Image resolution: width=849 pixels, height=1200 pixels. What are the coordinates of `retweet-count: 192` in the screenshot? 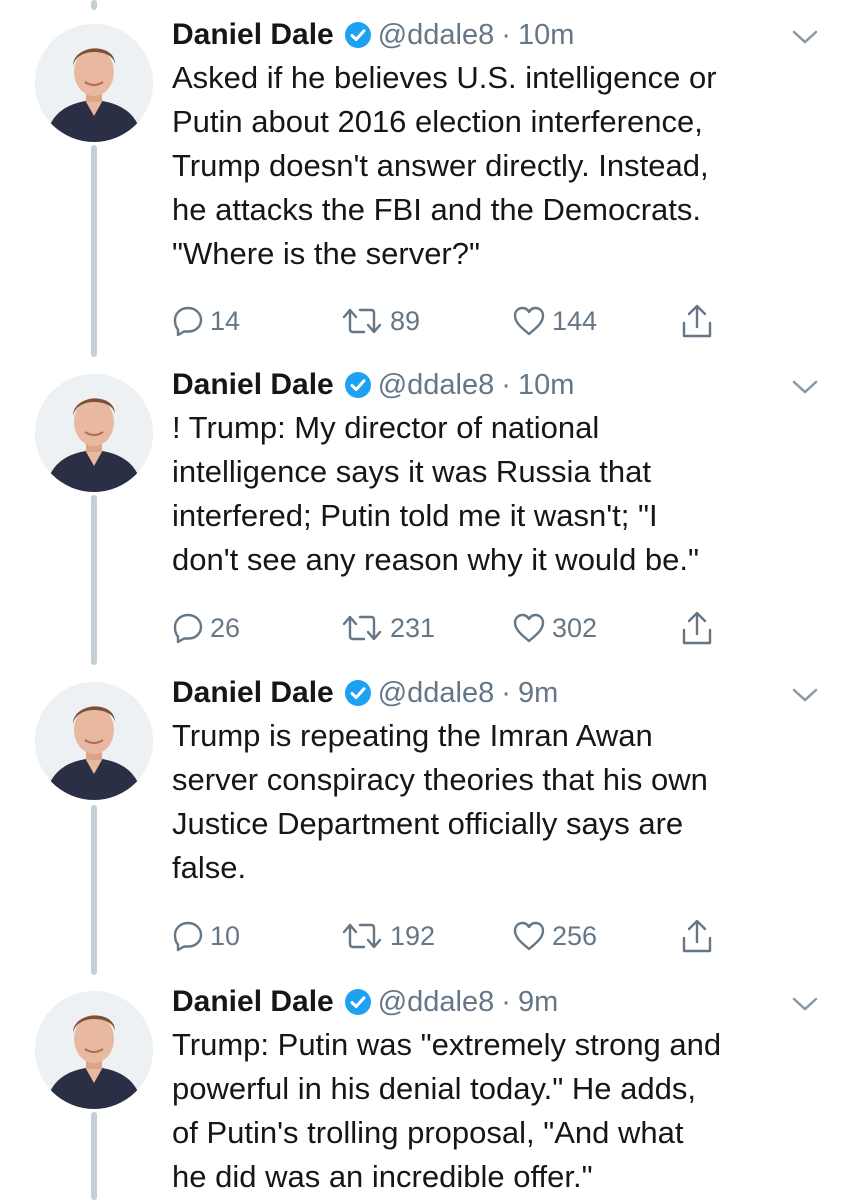 It's located at (413, 935).